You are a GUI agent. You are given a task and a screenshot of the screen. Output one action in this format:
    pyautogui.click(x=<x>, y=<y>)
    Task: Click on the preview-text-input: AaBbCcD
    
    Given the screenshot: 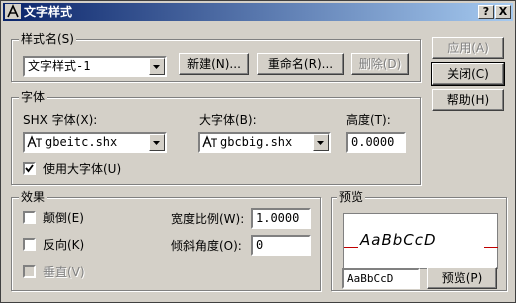 What is the action you would take?
    pyautogui.click(x=381, y=278)
    